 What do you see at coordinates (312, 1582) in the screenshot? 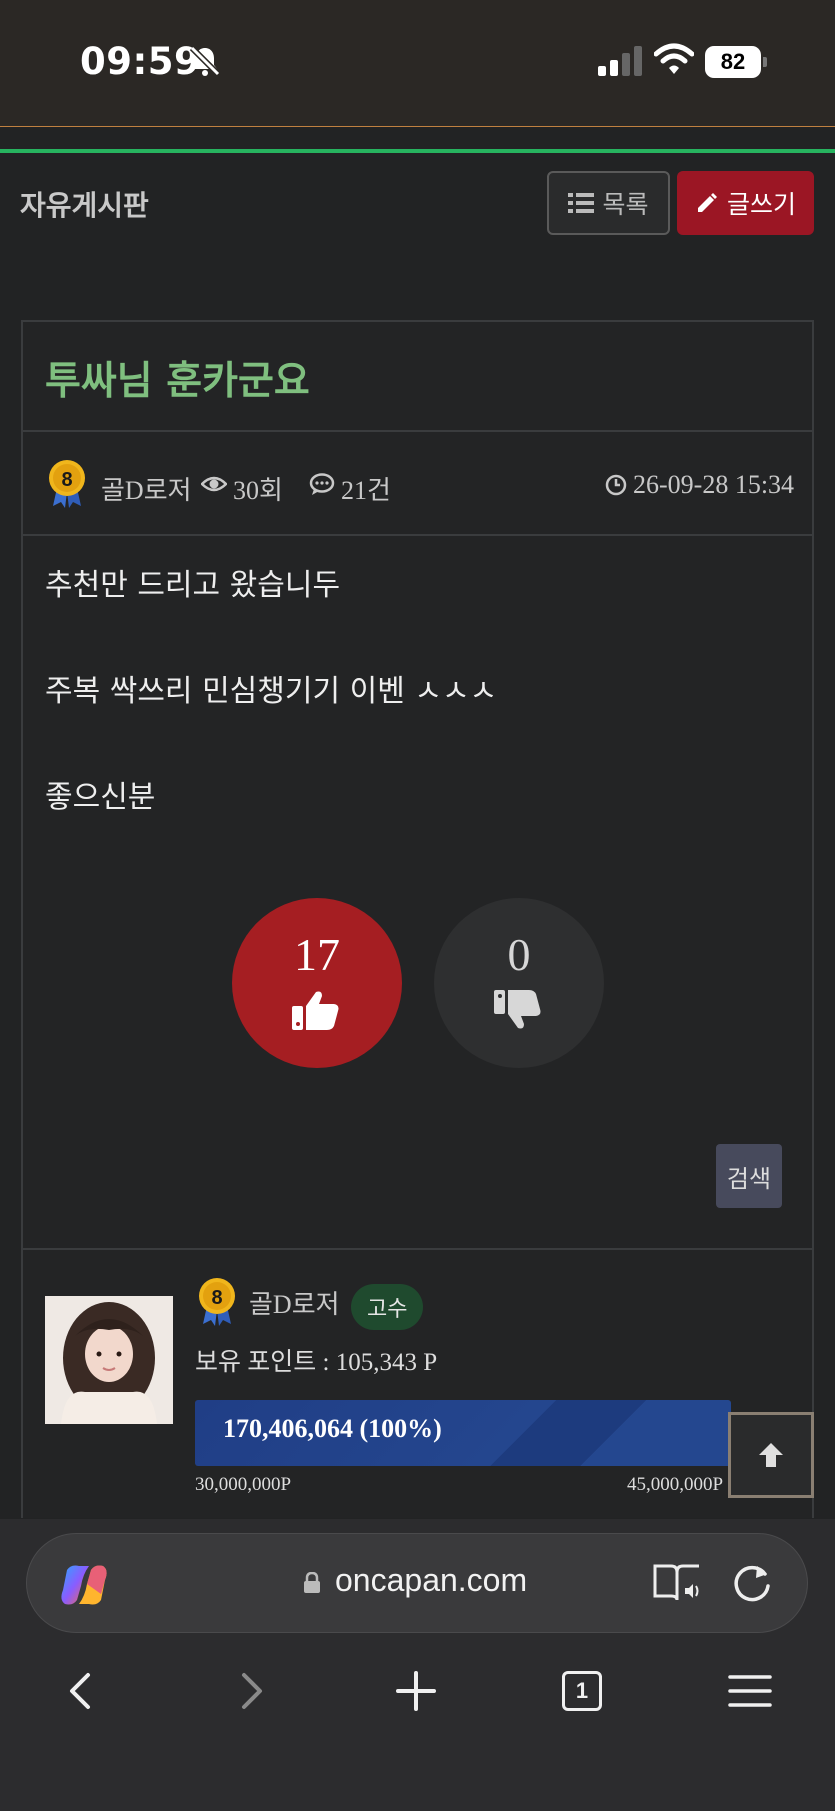
I see `lock-icon` at bounding box center [312, 1582].